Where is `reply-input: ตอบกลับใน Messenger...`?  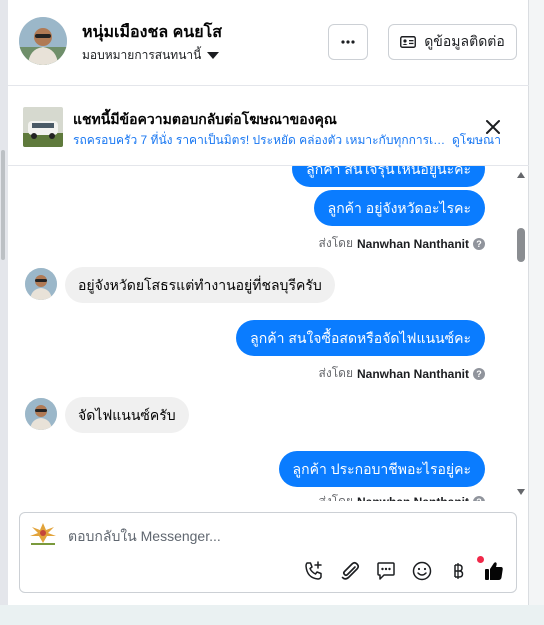 reply-input: ตอบกลับใน Messenger... is located at coordinates (144, 537).